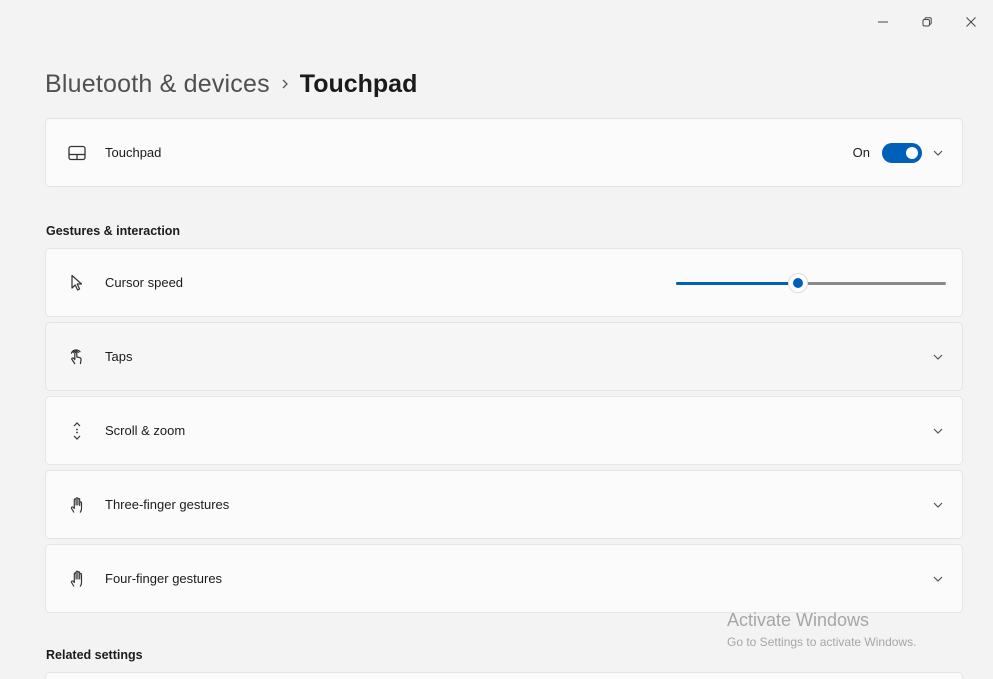 The height and width of the screenshot is (679, 993). I want to click on four-finger-hand-icon, so click(77, 579).